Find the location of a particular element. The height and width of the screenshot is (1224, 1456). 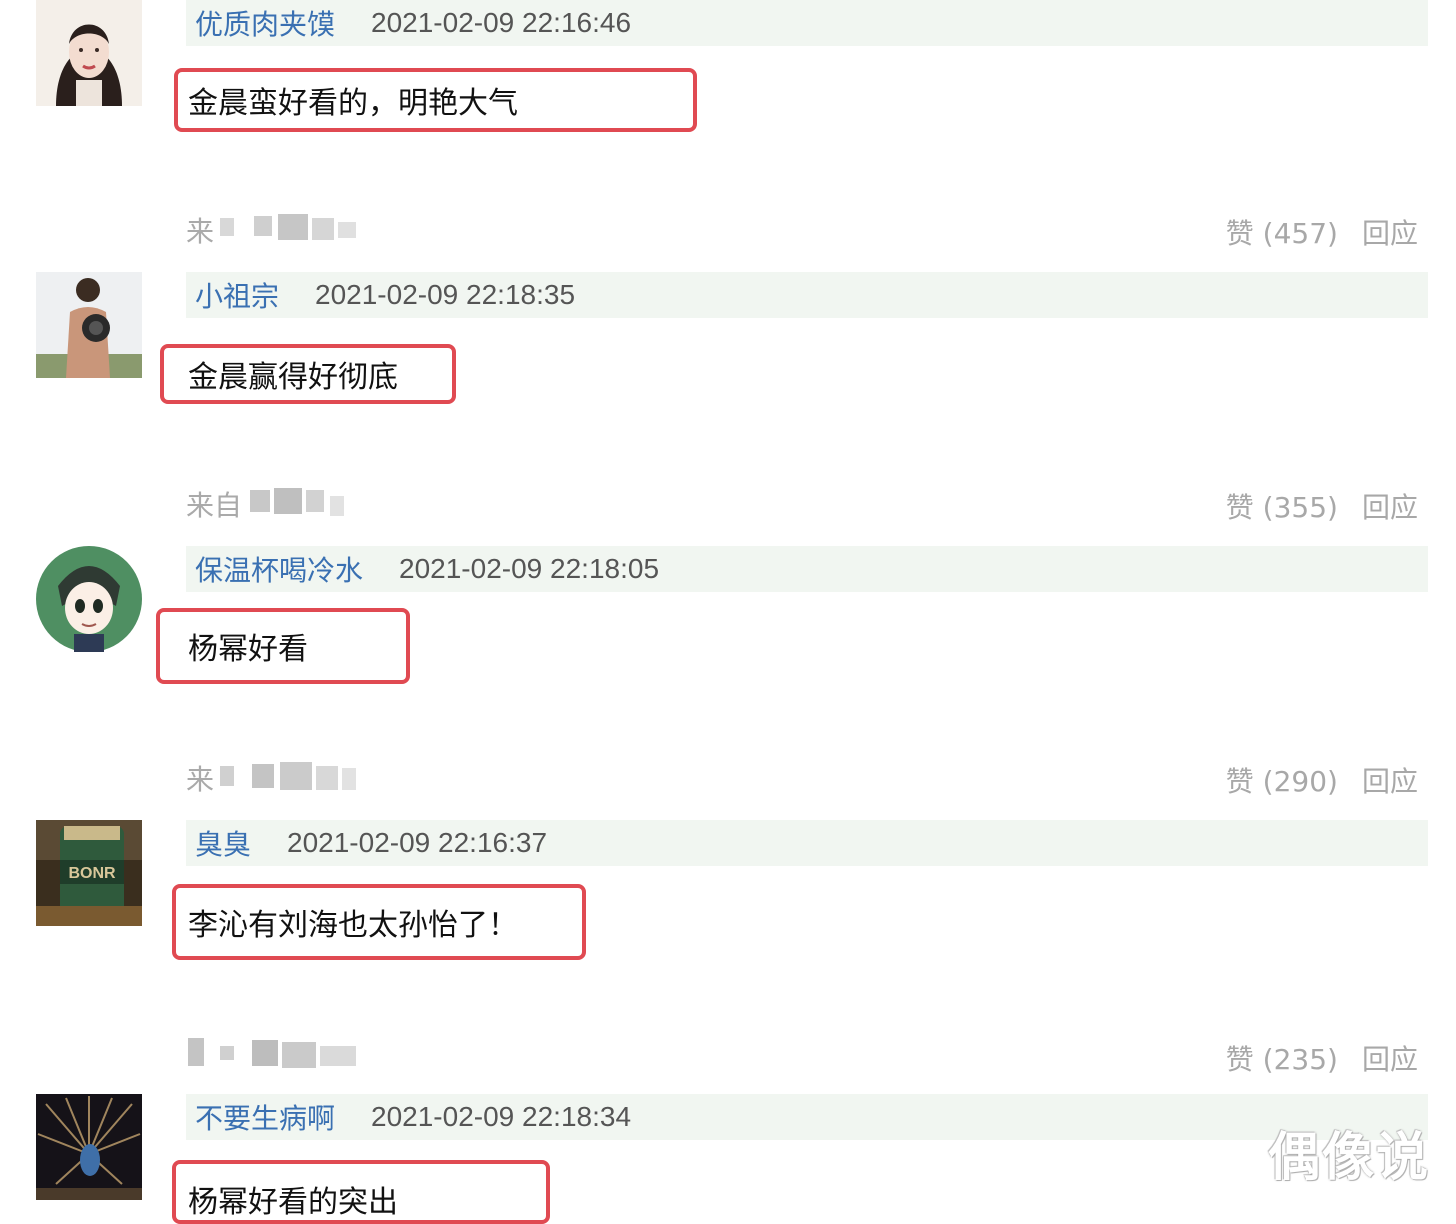

comment-timestamp: 2021-02-09 22:18:05 is located at coordinates (529, 568).